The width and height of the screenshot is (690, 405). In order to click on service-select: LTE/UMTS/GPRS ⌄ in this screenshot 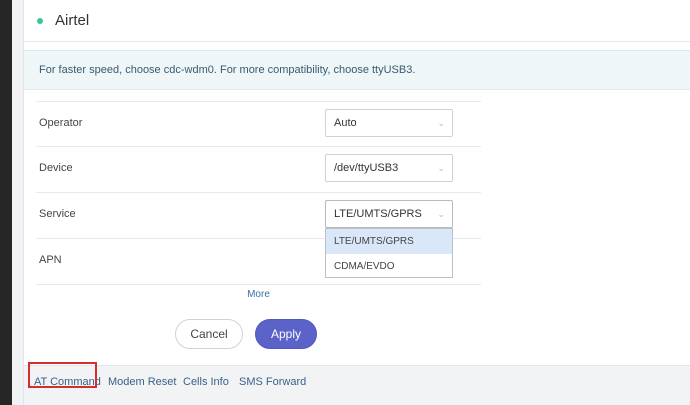, I will do `click(389, 214)`.